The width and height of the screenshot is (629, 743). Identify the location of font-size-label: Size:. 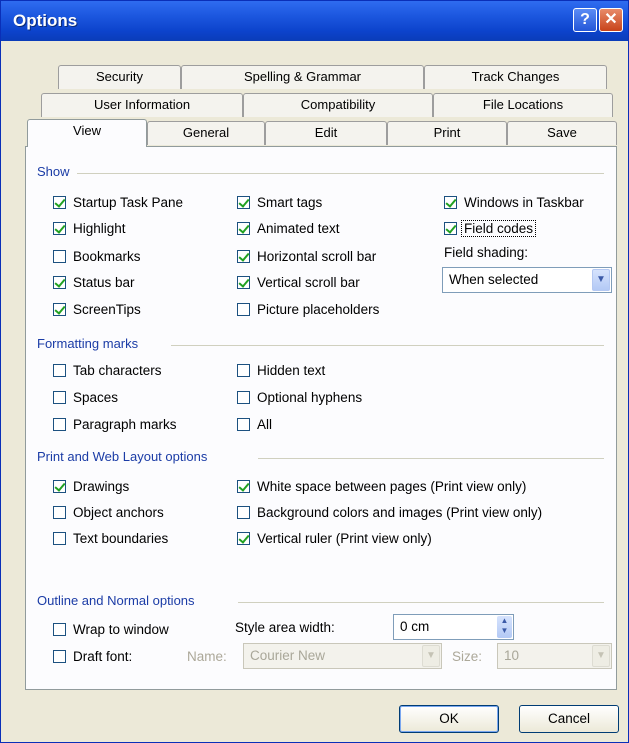
(467, 656).